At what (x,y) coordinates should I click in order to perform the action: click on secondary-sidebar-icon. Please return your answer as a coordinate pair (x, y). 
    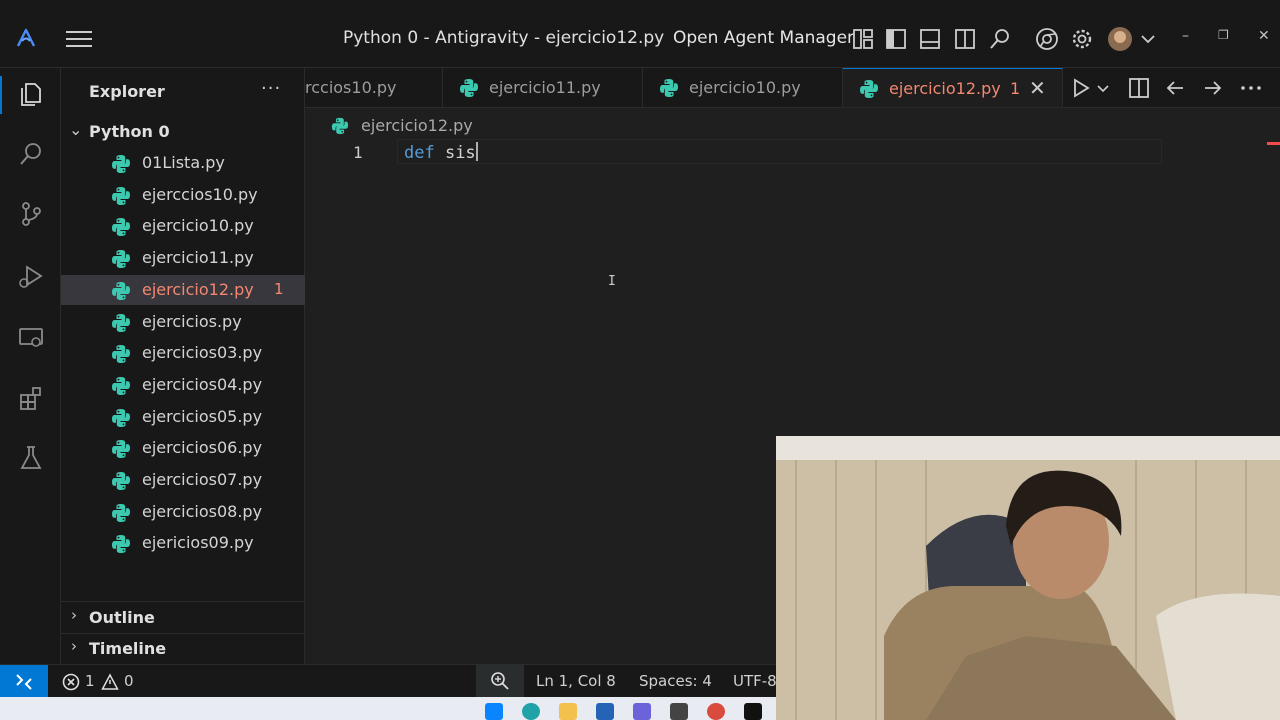
    Looking at the image, I should click on (965, 39).